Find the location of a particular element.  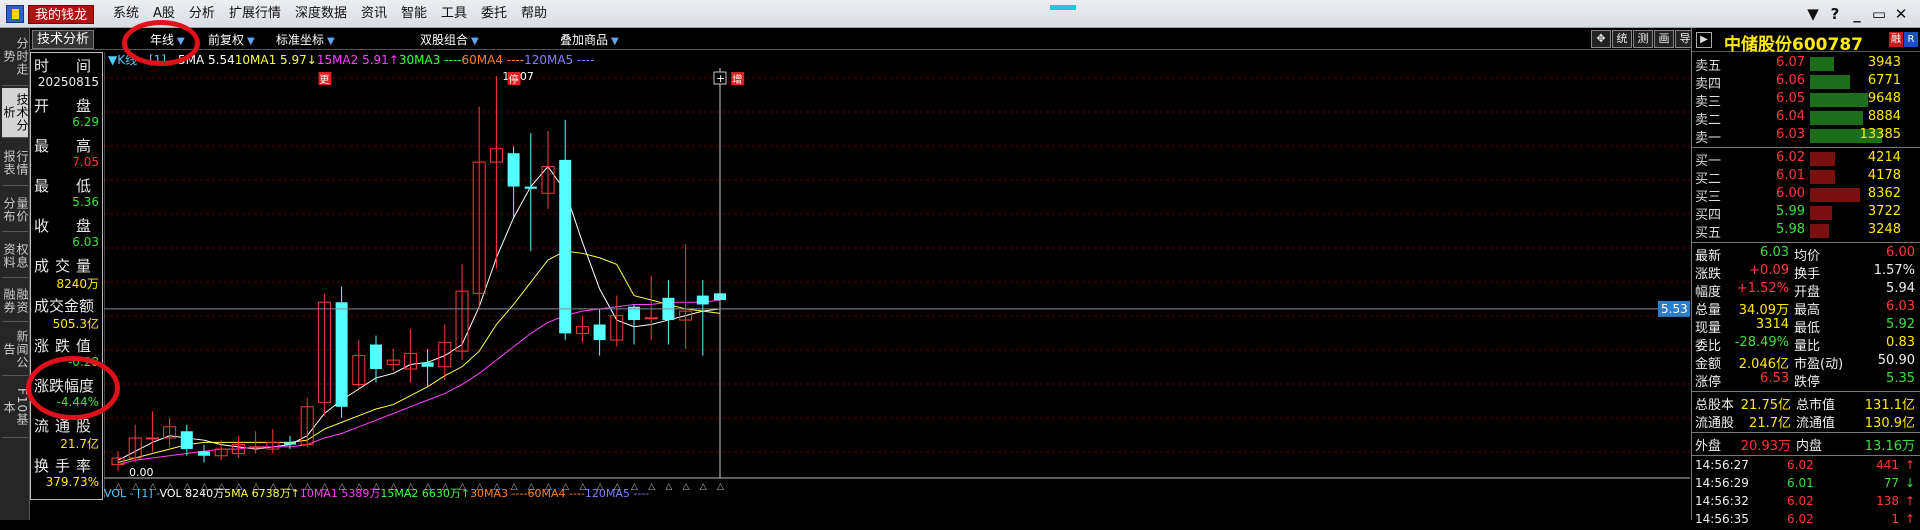

stat-value: 1.57% is located at coordinates (1894, 270).